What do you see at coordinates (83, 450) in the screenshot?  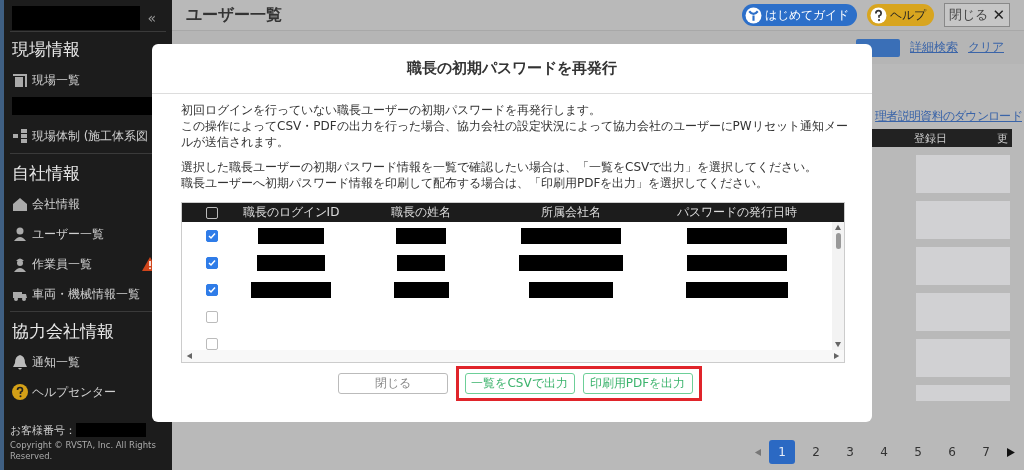 I see `copyright-text: Copyright © RVSTA, Inc. All Rights Reserved.` at bounding box center [83, 450].